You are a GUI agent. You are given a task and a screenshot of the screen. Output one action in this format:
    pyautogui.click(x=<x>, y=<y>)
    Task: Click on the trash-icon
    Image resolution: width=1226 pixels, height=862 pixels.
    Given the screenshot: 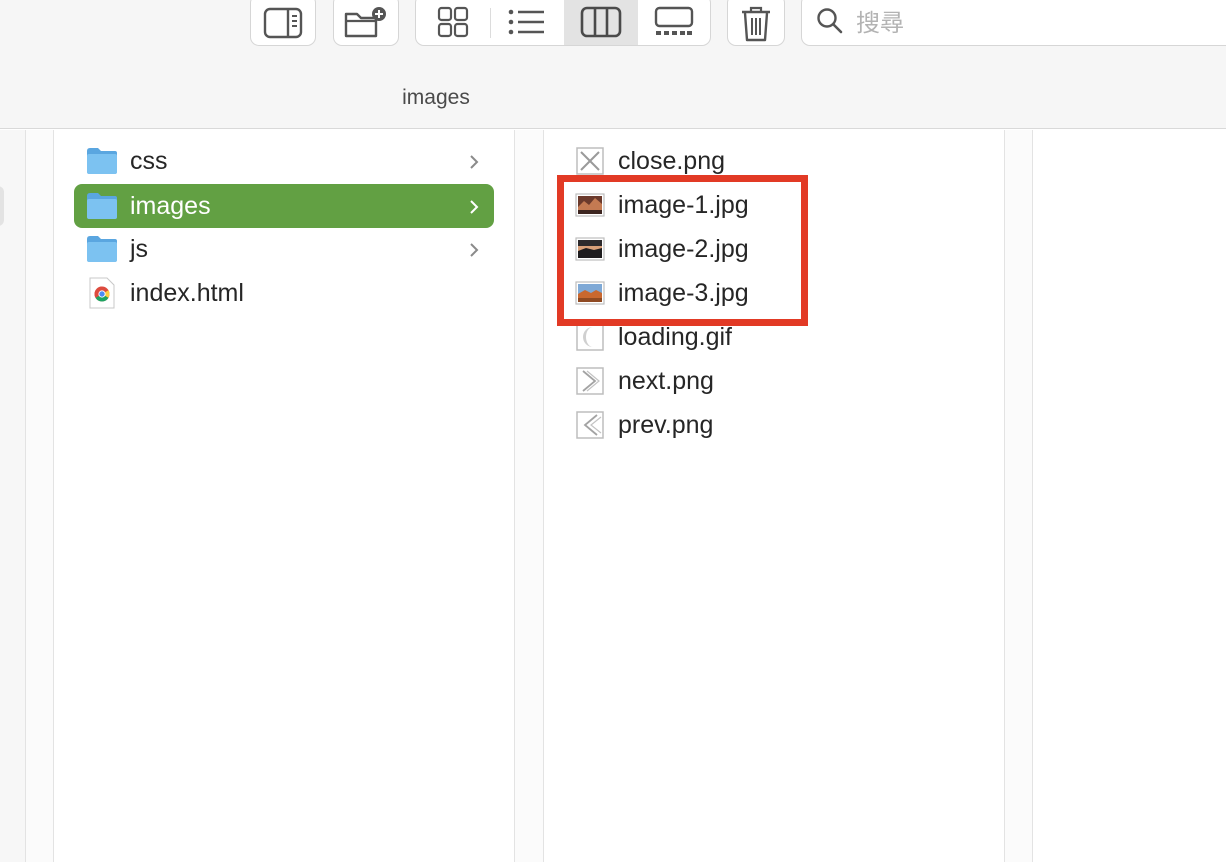 What is the action you would take?
    pyautogui.click(x=756, y=21)
    